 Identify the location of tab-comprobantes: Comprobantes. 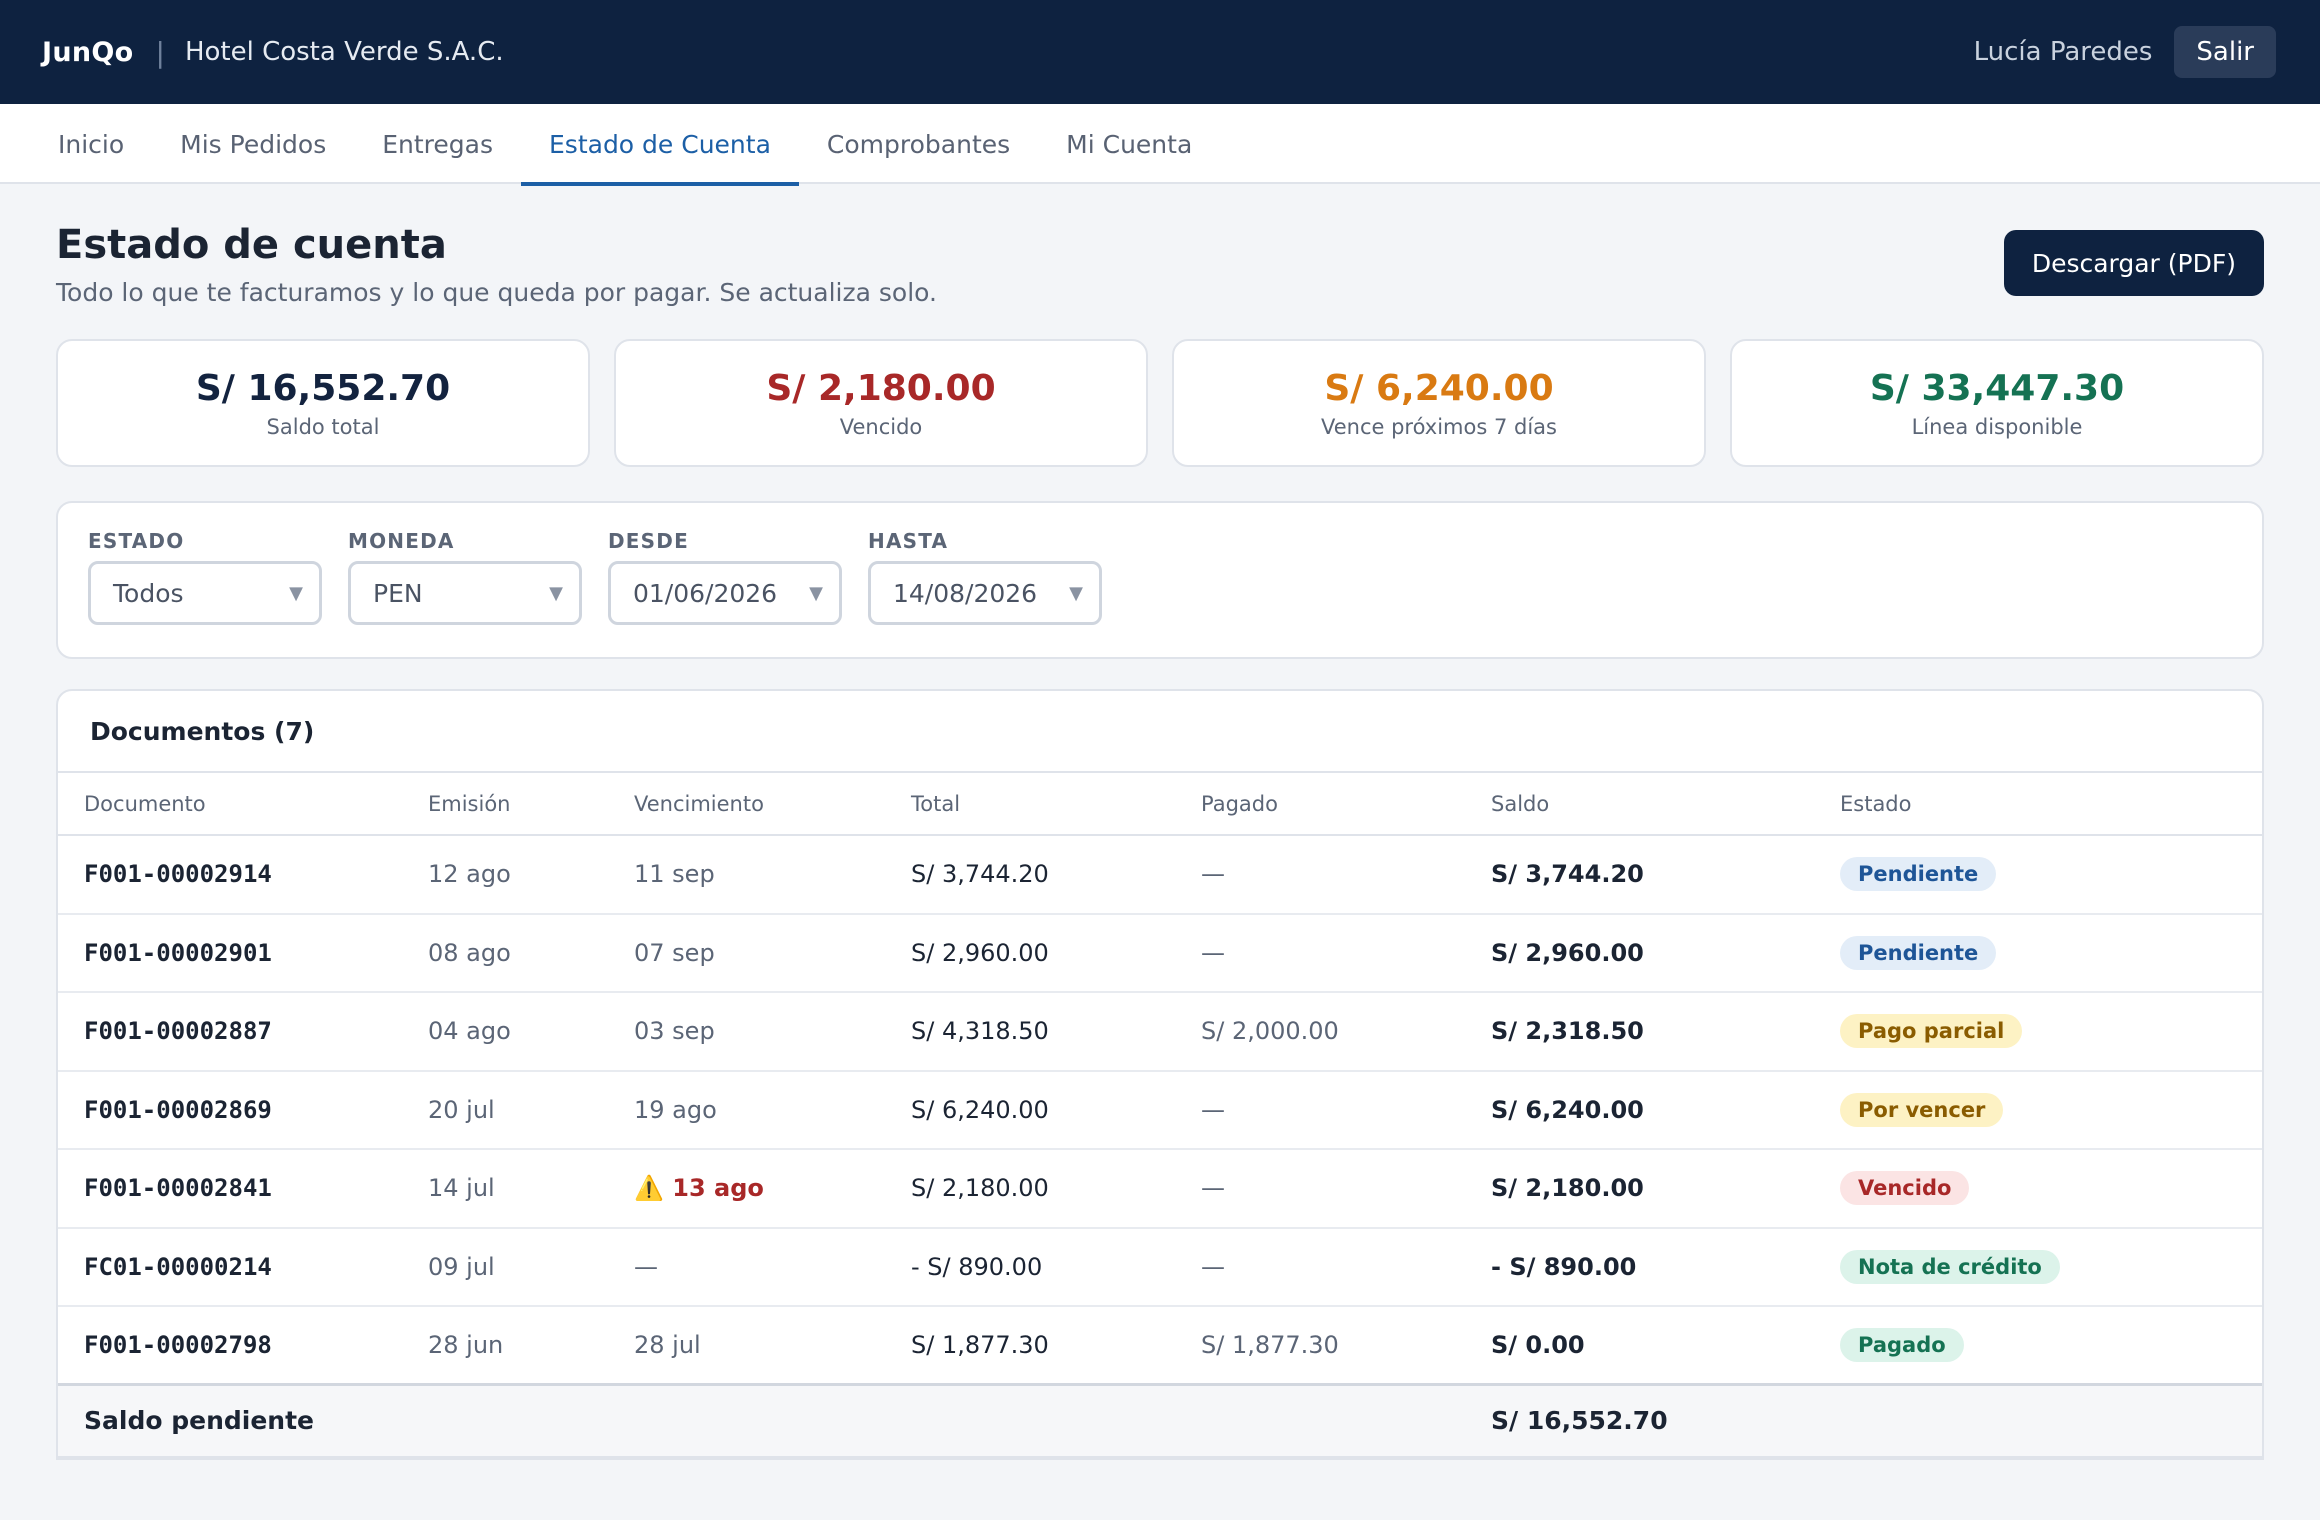
(918, 144).